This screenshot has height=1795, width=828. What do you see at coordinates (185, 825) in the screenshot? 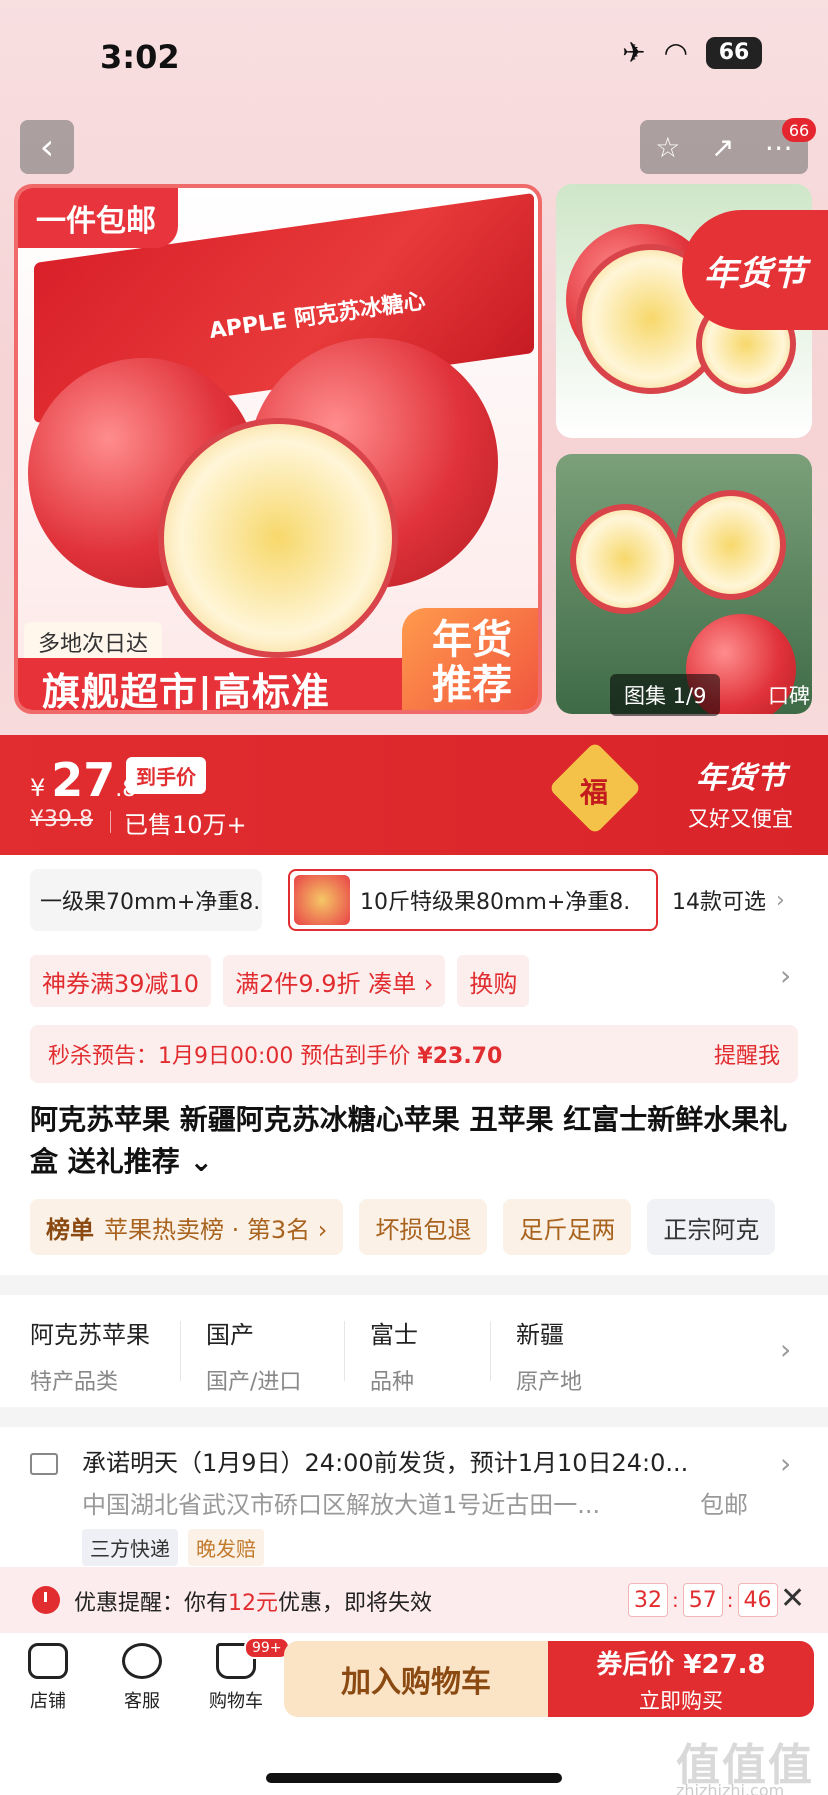
I see `sold-count: 已售10万+` at bounding box center [185, 825].